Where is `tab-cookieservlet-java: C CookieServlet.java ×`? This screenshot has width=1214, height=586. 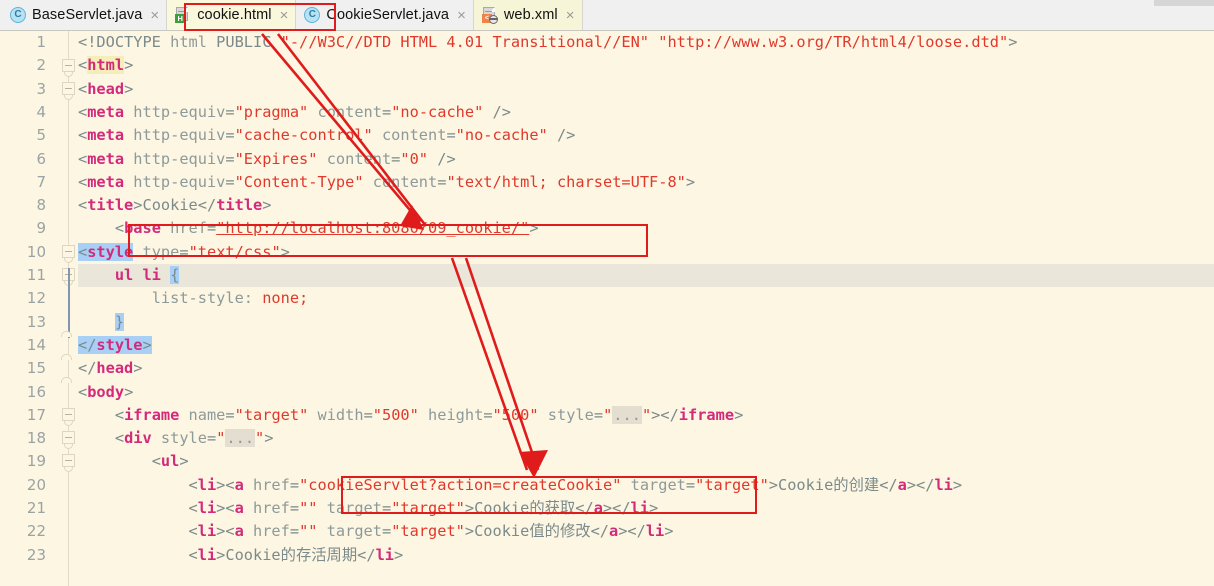 tab-cookieservlet-java: C CookieServlet.java × is located at coordinates (385, 15).